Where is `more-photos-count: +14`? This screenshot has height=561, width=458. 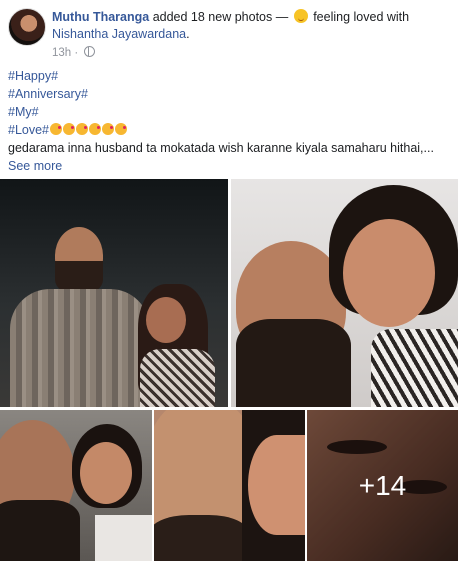
more-photos-count: +14 is located at coordinates (382, 485).